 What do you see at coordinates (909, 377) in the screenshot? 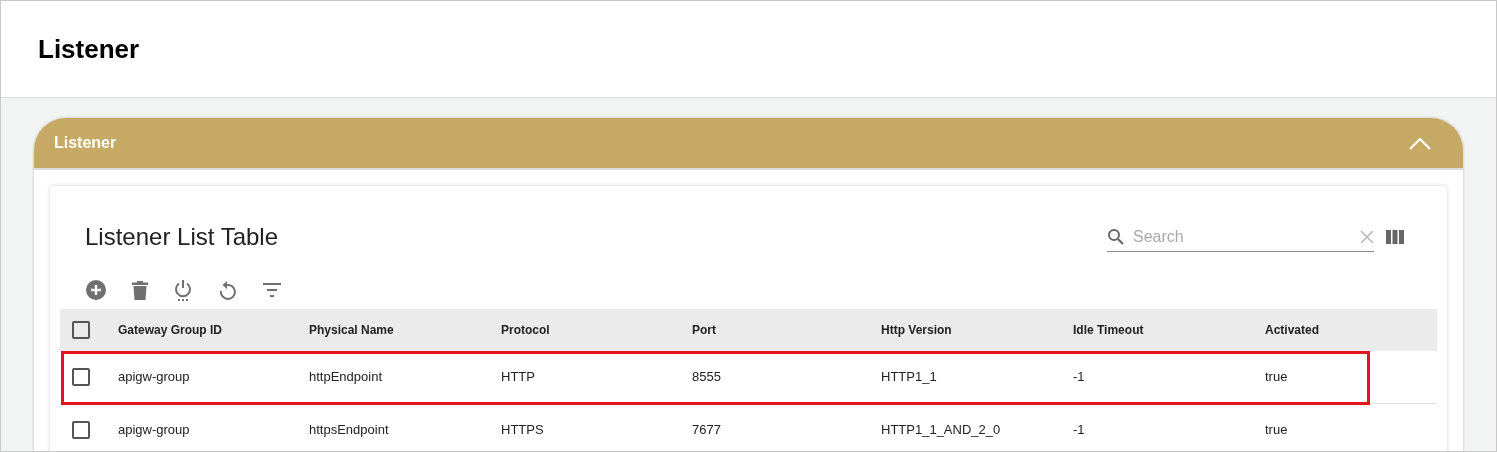
I see `table-cell-text: HTTP1_1` at bounding box center [909, 377].